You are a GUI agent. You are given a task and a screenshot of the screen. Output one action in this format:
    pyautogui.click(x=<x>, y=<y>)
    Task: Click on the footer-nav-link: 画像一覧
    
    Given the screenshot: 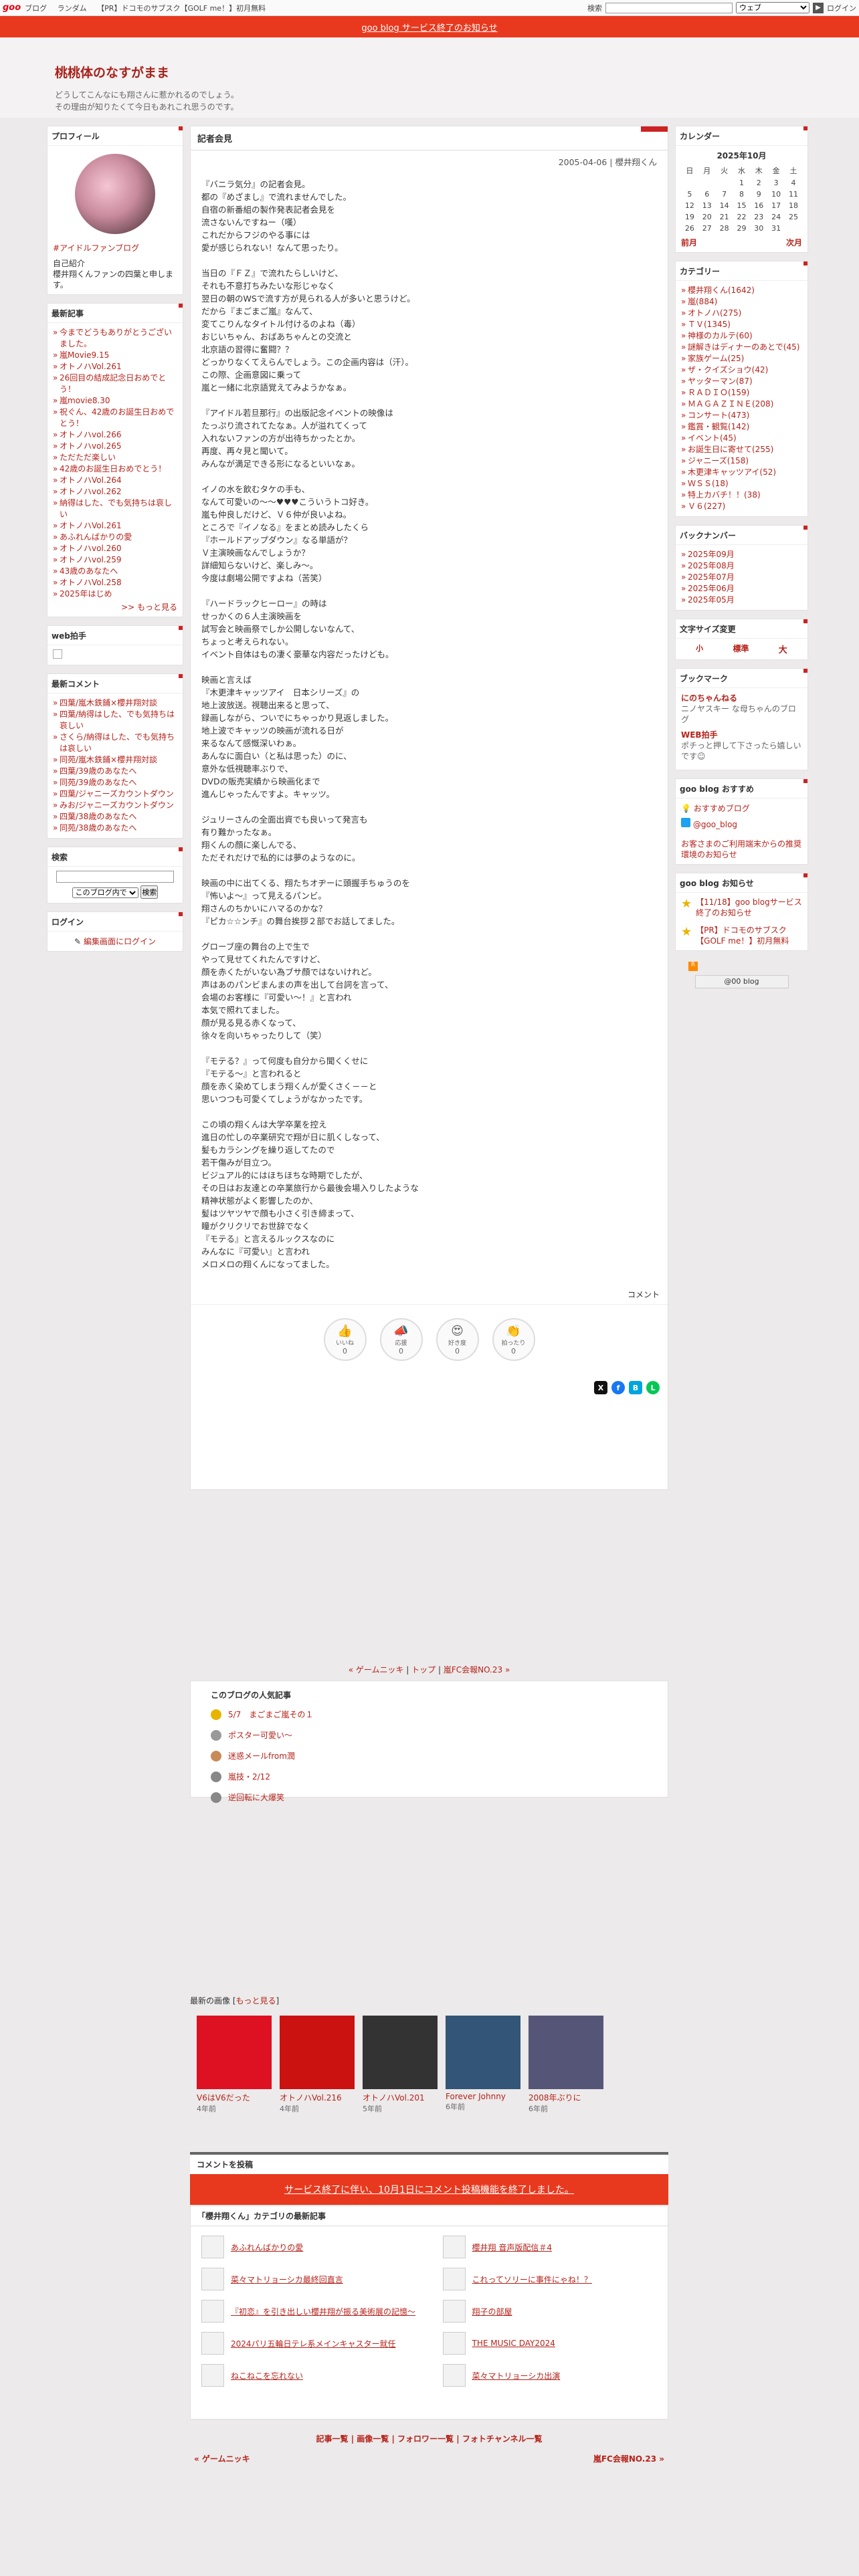 What is the action you would take?
    pyautogui.click(x=373, y=2439)
    